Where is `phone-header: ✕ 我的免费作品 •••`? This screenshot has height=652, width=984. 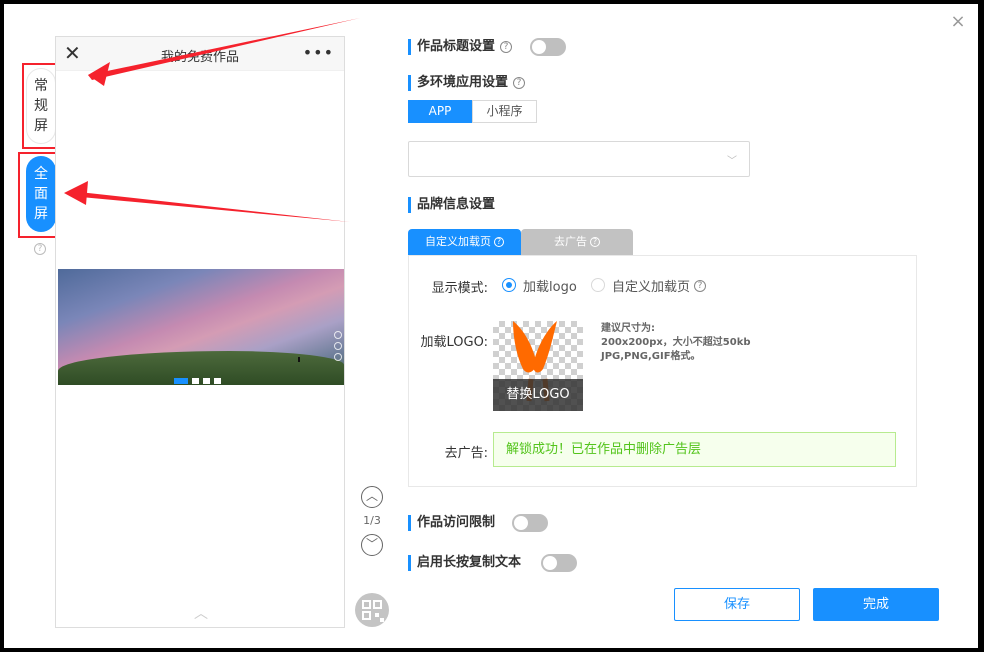
phone-header: ✕ 我的免费作品 ••• is located at coordinates (200, 54).